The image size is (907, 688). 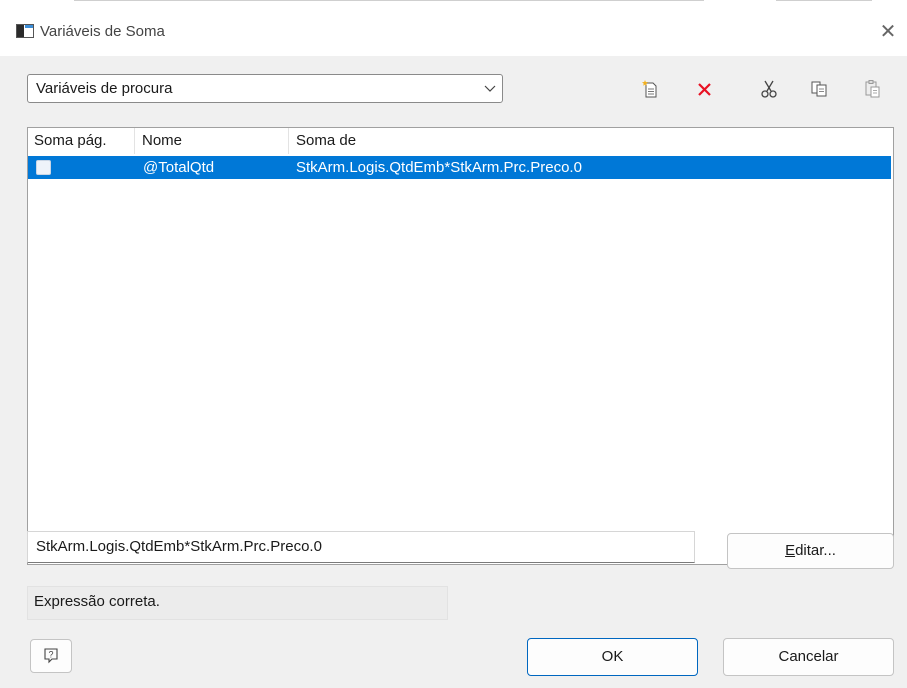 What do you see at coordinates (361, 547) in the screenshot?
I see `expression-field: StkArm.Logis.QtdEmb*StkArm.Prc.Preco.0` at bounding box center [361, 547].